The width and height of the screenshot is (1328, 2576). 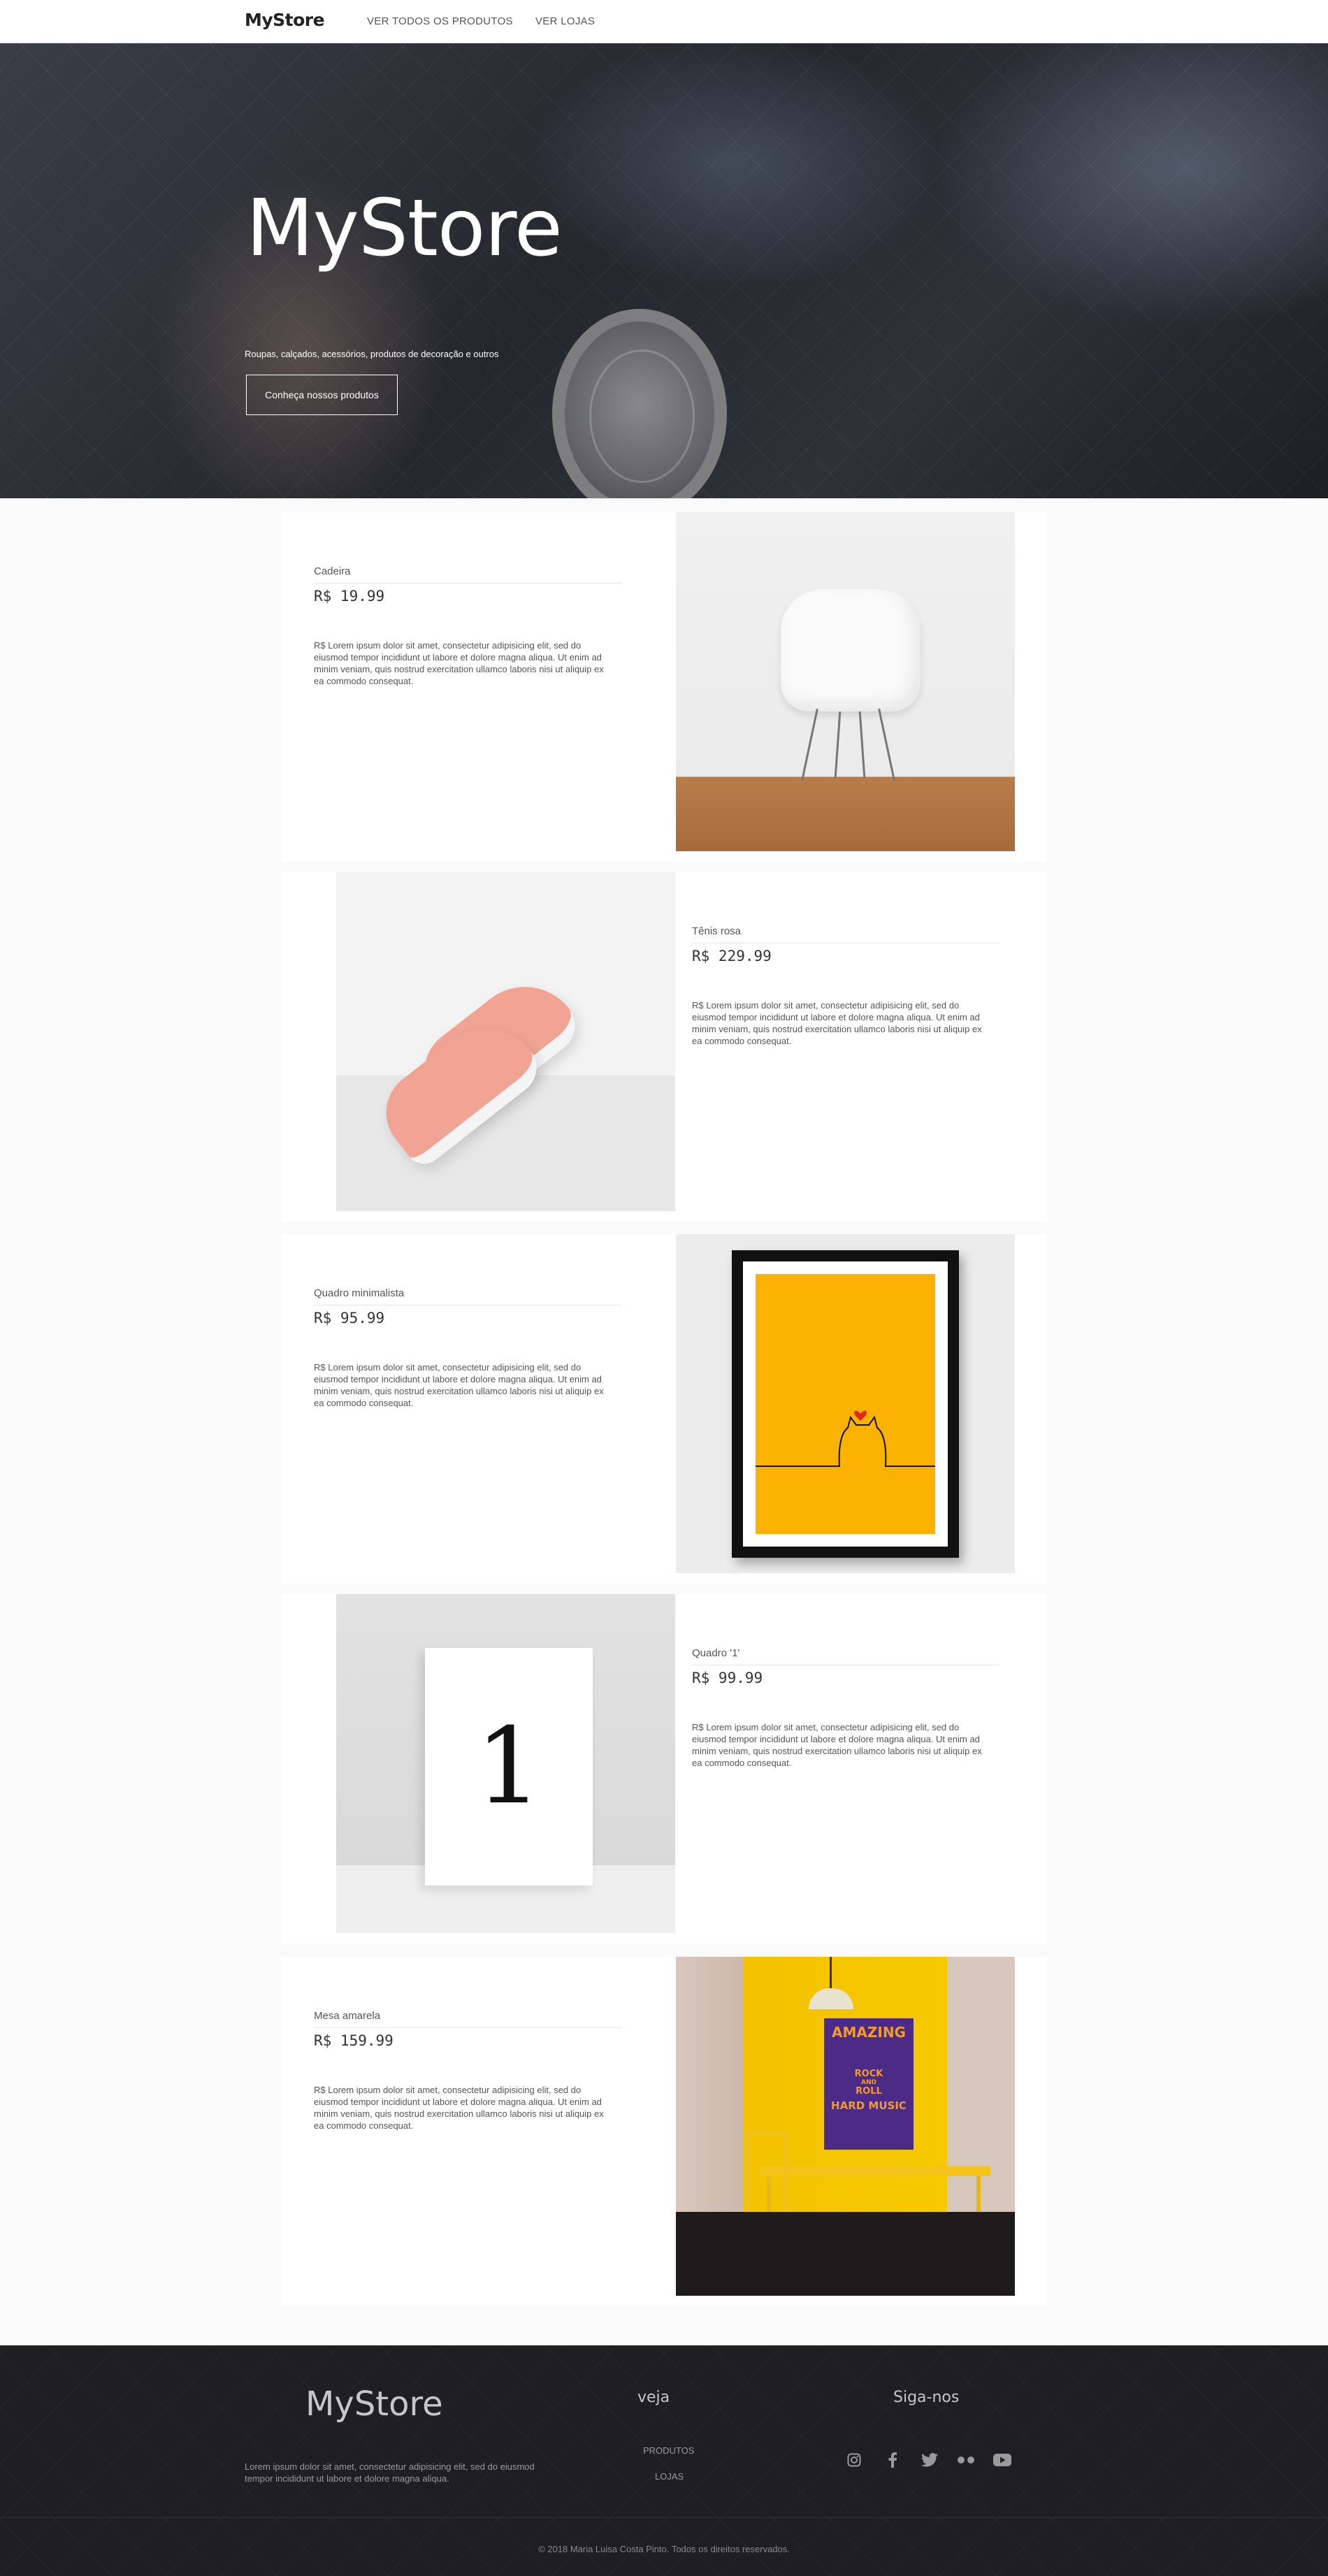 What do you see at coordinates (322, 395) in the screenshot?
I see `hero-cta-button: Conheça nossos produtos` at bounding box center [322, 395].